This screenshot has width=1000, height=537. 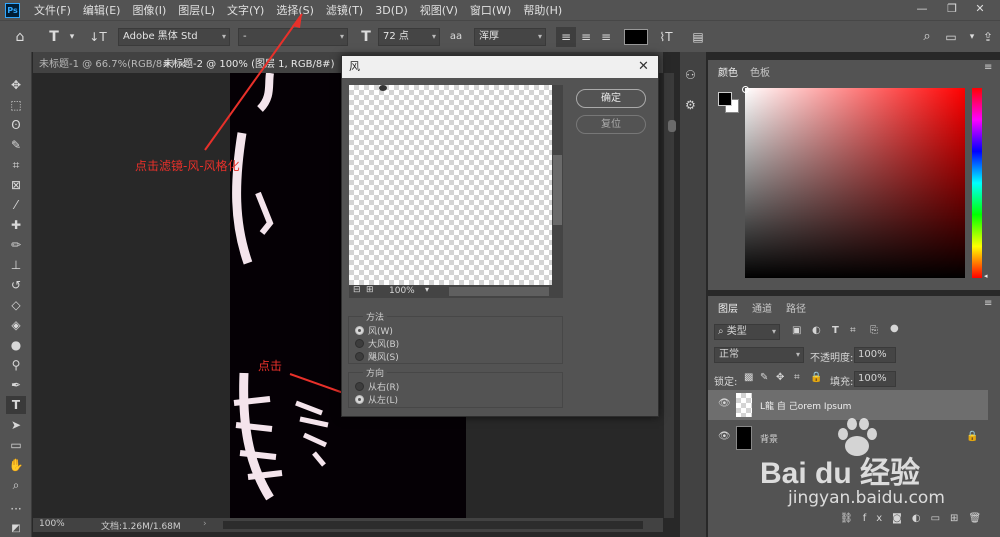 I want to click on dialog-title: 风, so click(x=354, y=66).